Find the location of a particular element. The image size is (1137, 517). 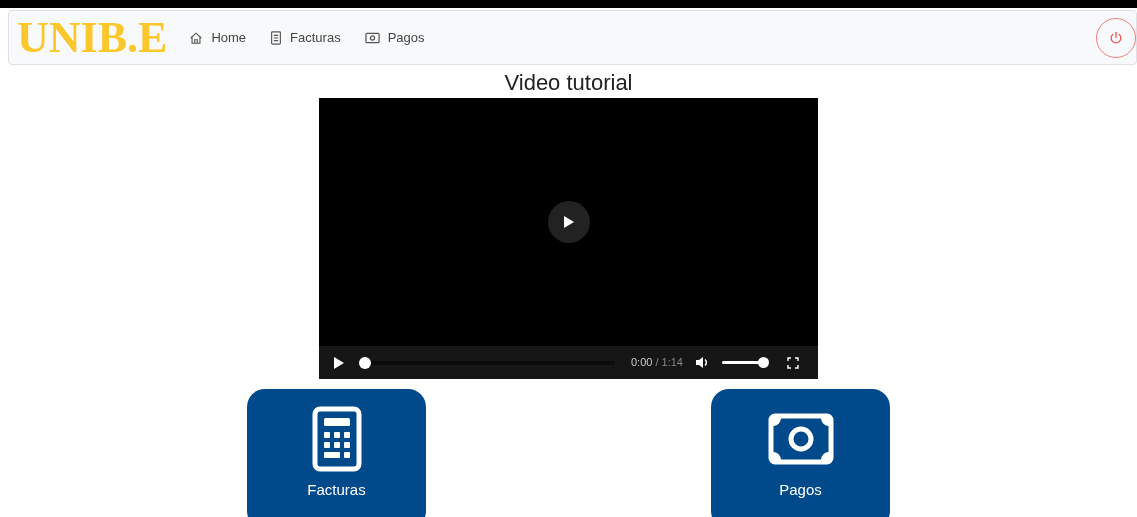

shortcut-card: Facturas is located at coordinates (336, 453).